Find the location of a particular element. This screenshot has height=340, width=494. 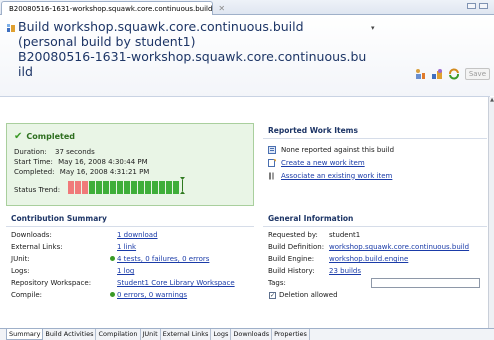

person-build-icon is located at coordinates (420, 74).